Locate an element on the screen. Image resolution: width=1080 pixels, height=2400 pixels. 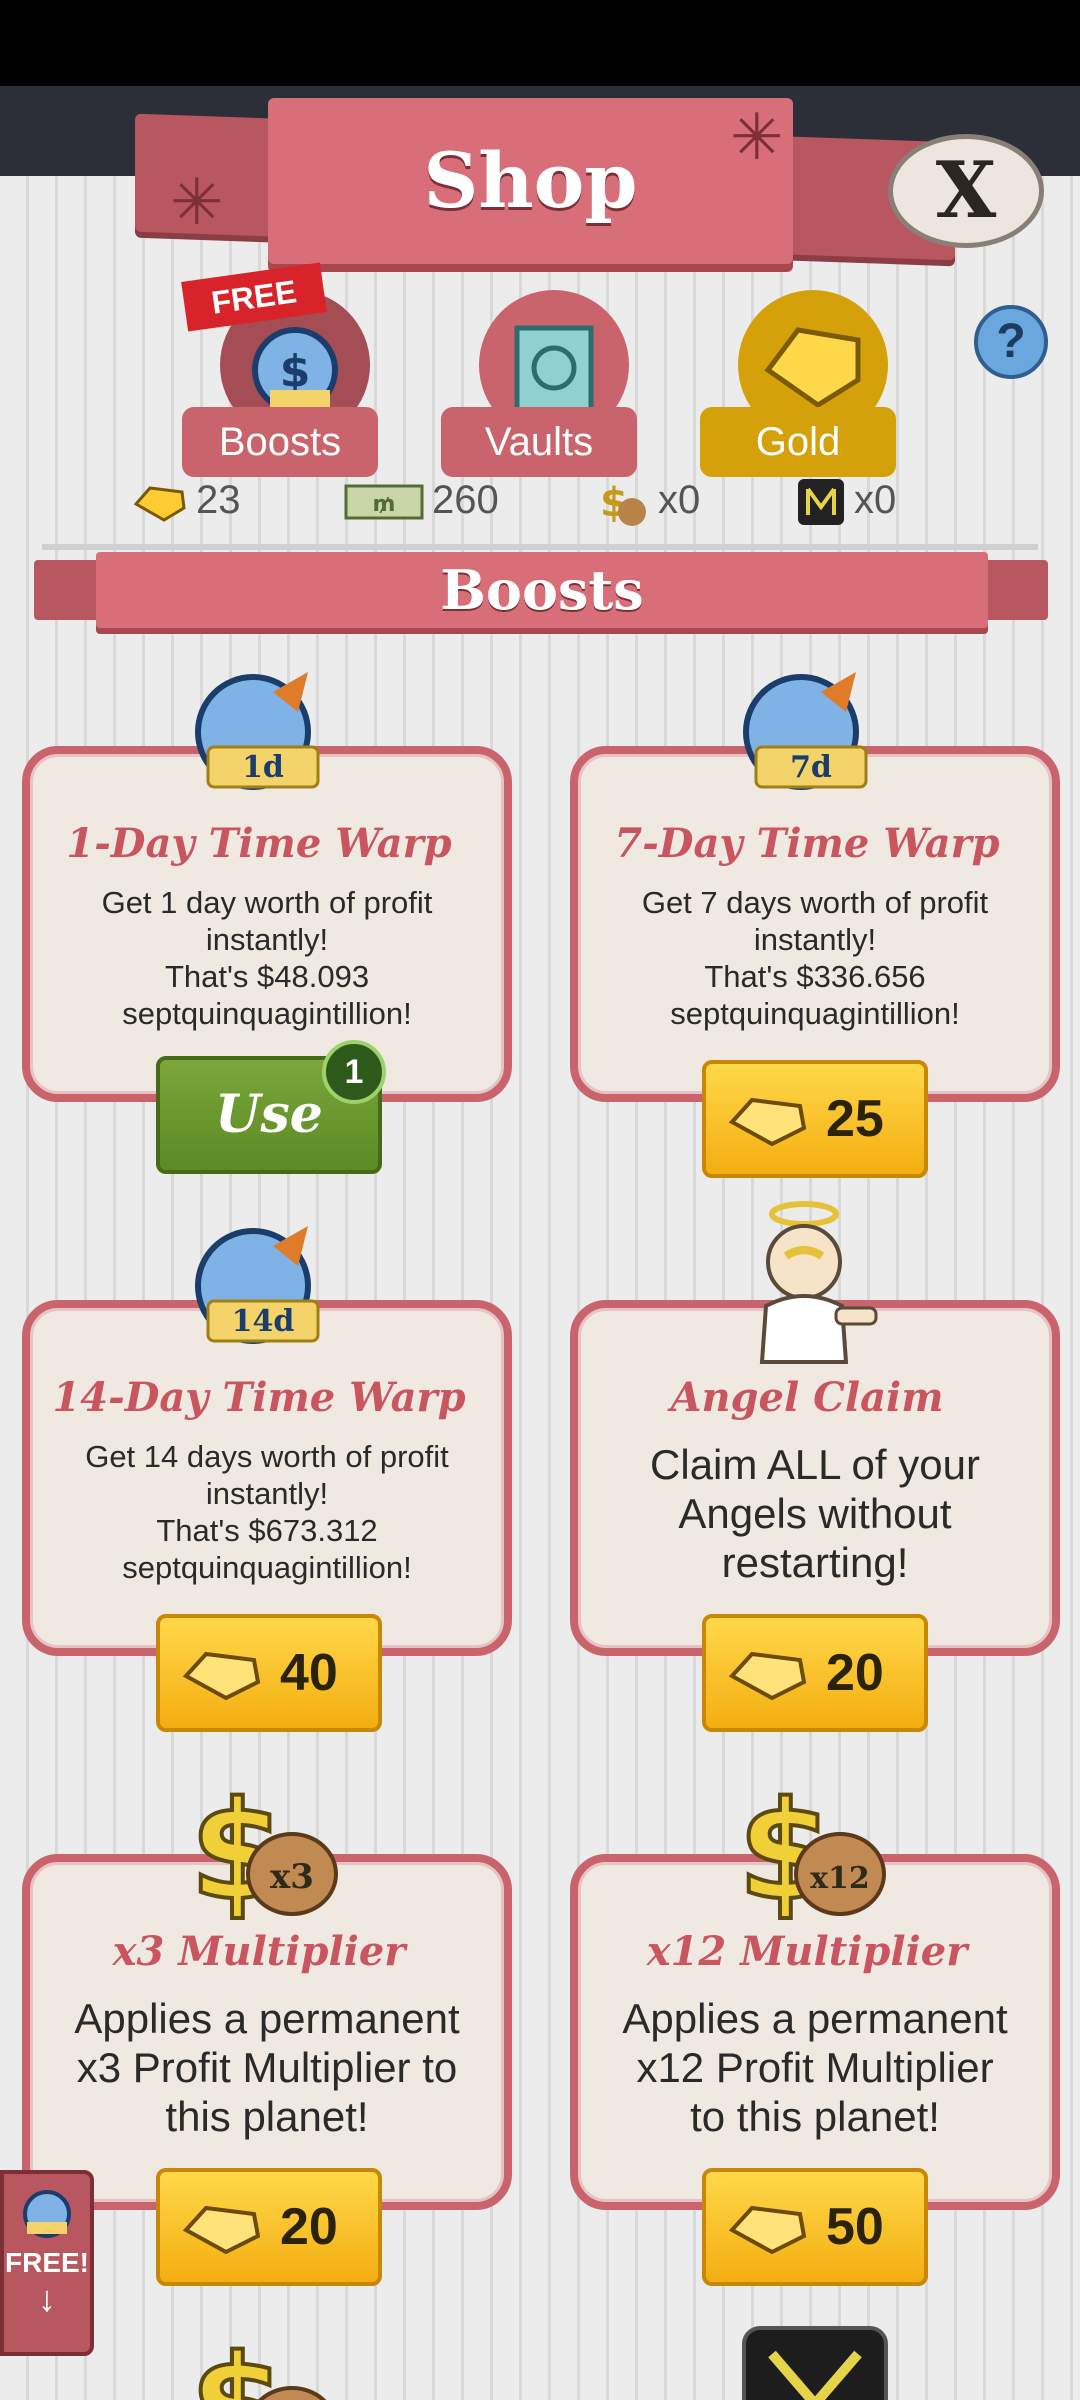
megabucks-icon: ₥ is located at coordinates (384, 502).